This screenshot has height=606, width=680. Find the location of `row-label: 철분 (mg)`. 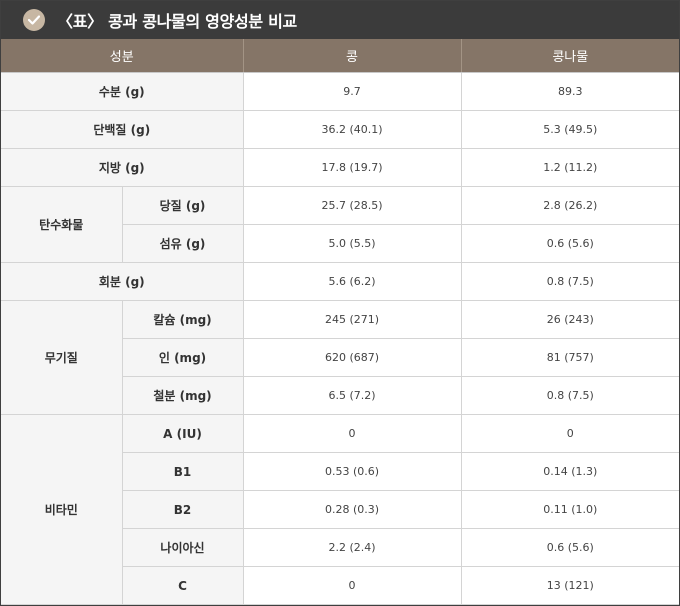

row-label: 철분 (mg) is located at coordinates (183, 395).